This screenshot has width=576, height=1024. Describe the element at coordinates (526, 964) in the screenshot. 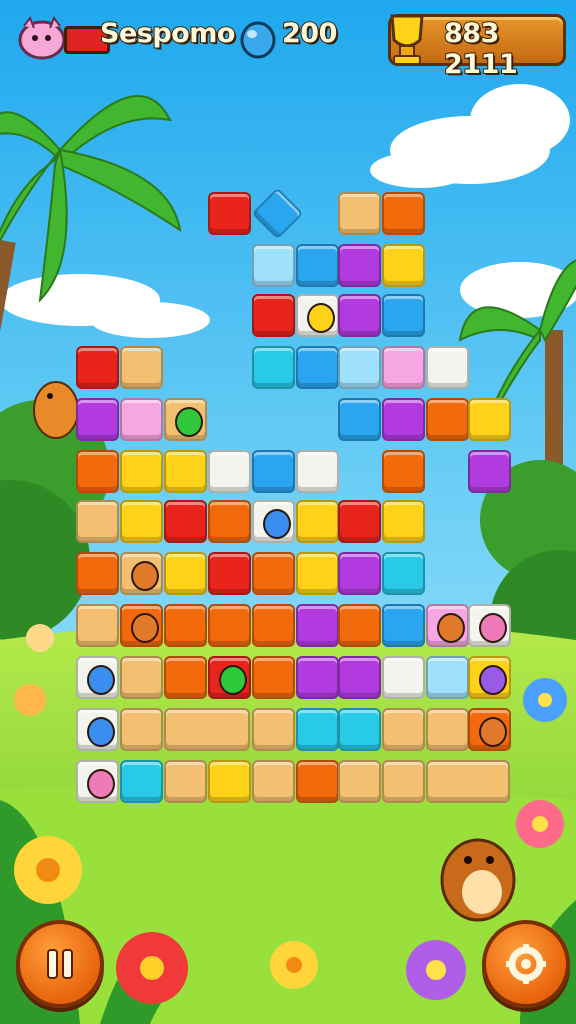

I see `settings-button` at that location.